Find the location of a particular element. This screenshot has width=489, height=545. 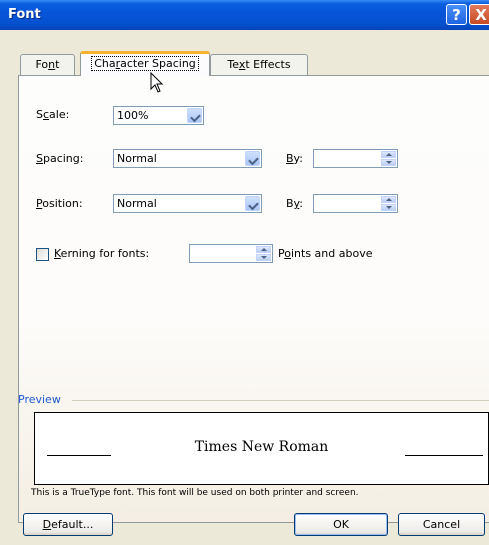

scale-select: 100% is located at coordinates (158, 115).